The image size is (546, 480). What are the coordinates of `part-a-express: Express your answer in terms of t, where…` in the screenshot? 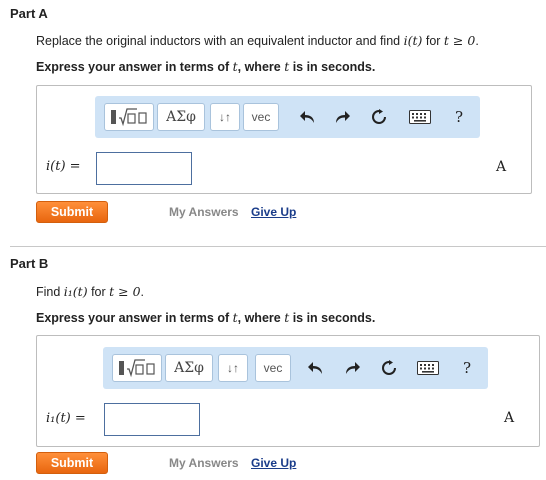 It's located at (205, 66).